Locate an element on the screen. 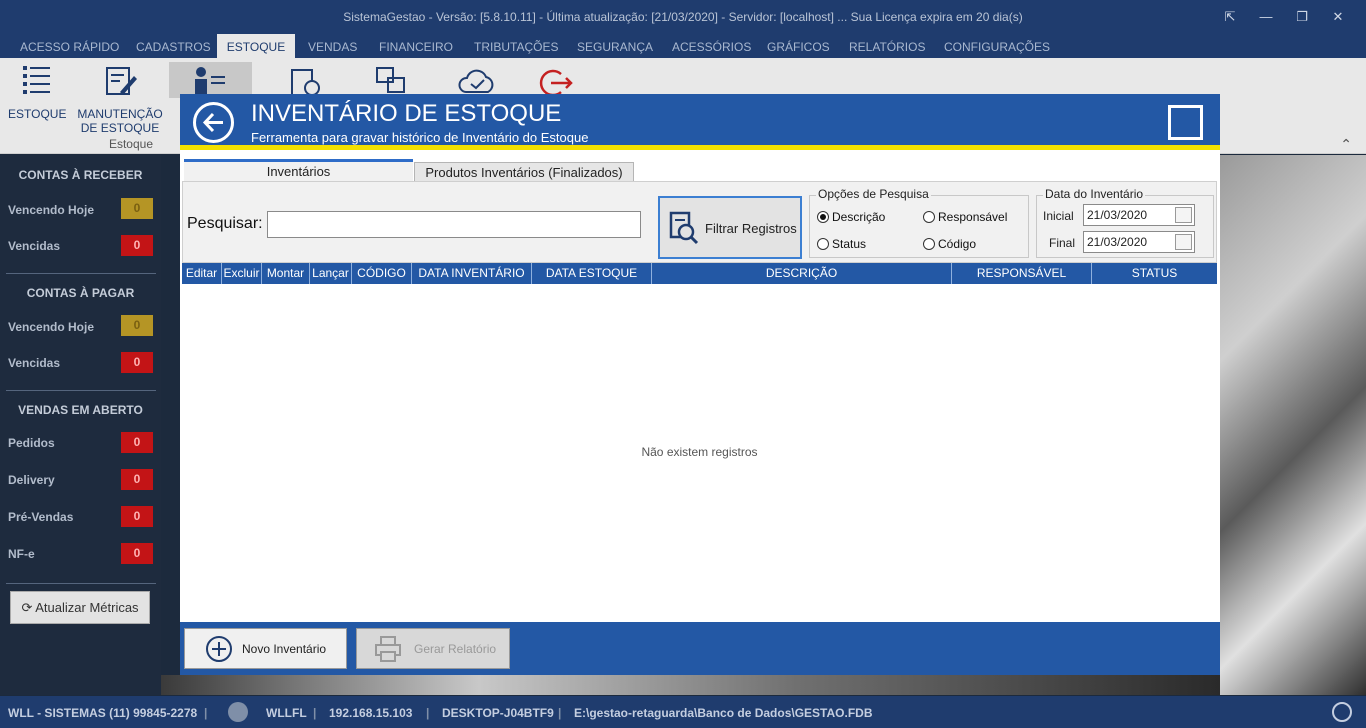  arrow-left-icon is located at coordinates (212, 122).